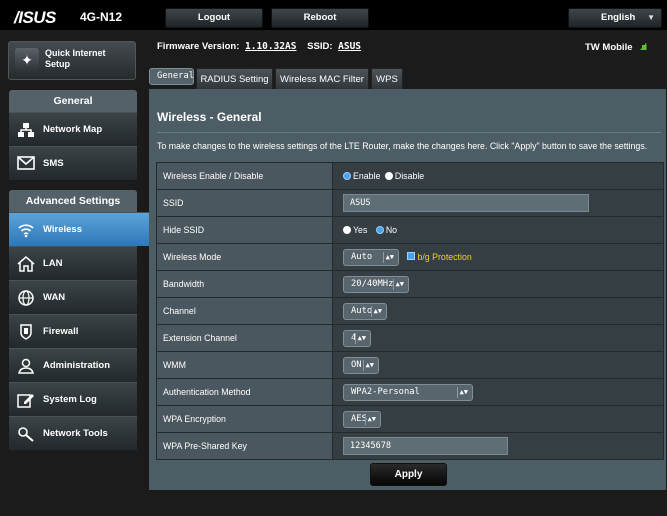  I want to click on globe-icon, so click(26, 298).